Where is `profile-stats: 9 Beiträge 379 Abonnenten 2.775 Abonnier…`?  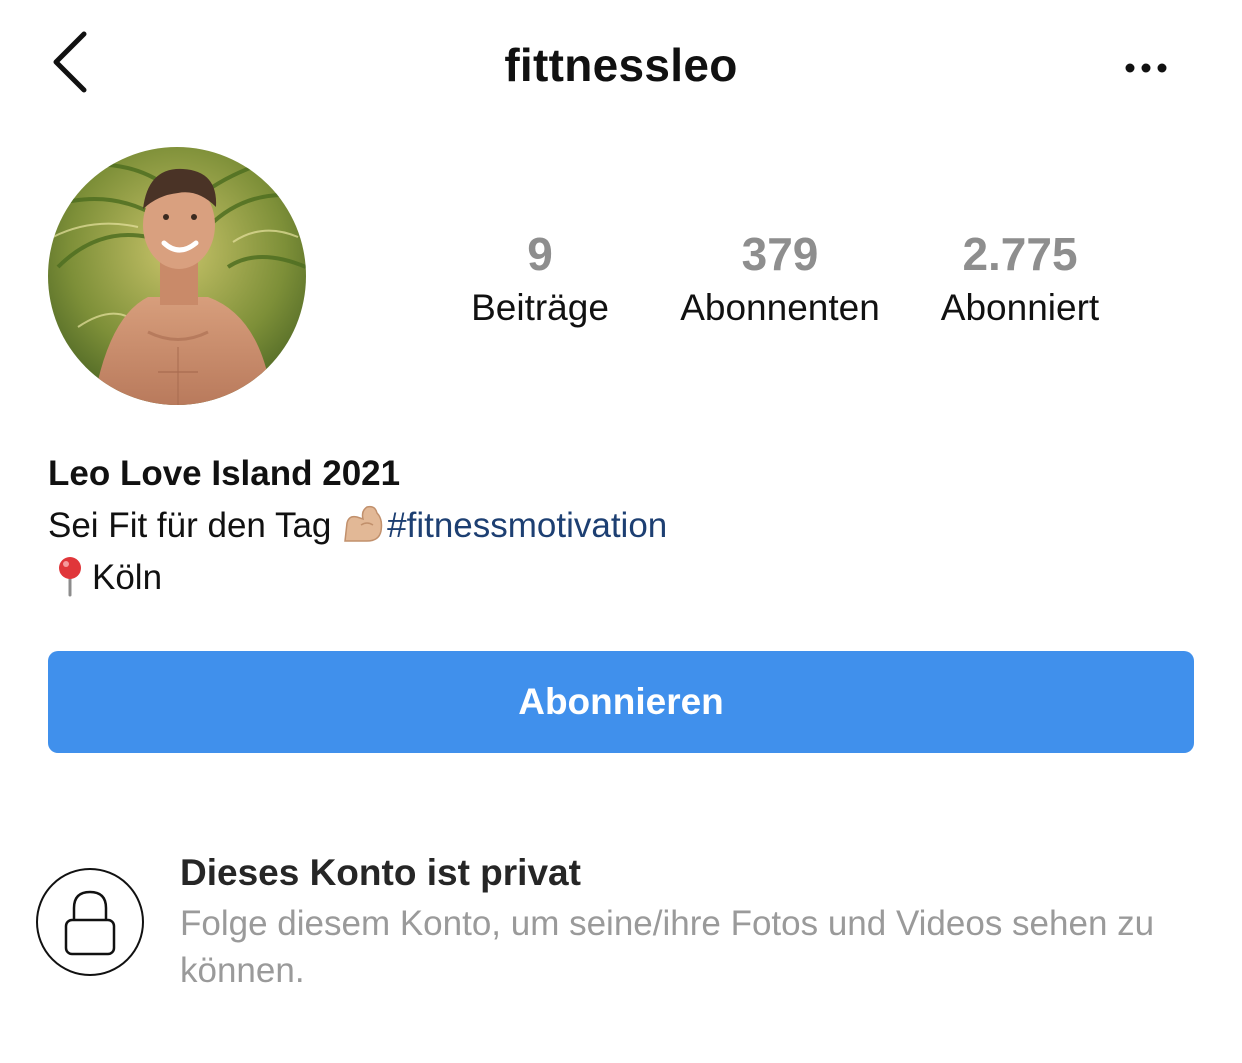
profile-stats: 9 Beiträge 379 Abonnenten 2.775 Abonnier… is located at coordinates (621, 282).